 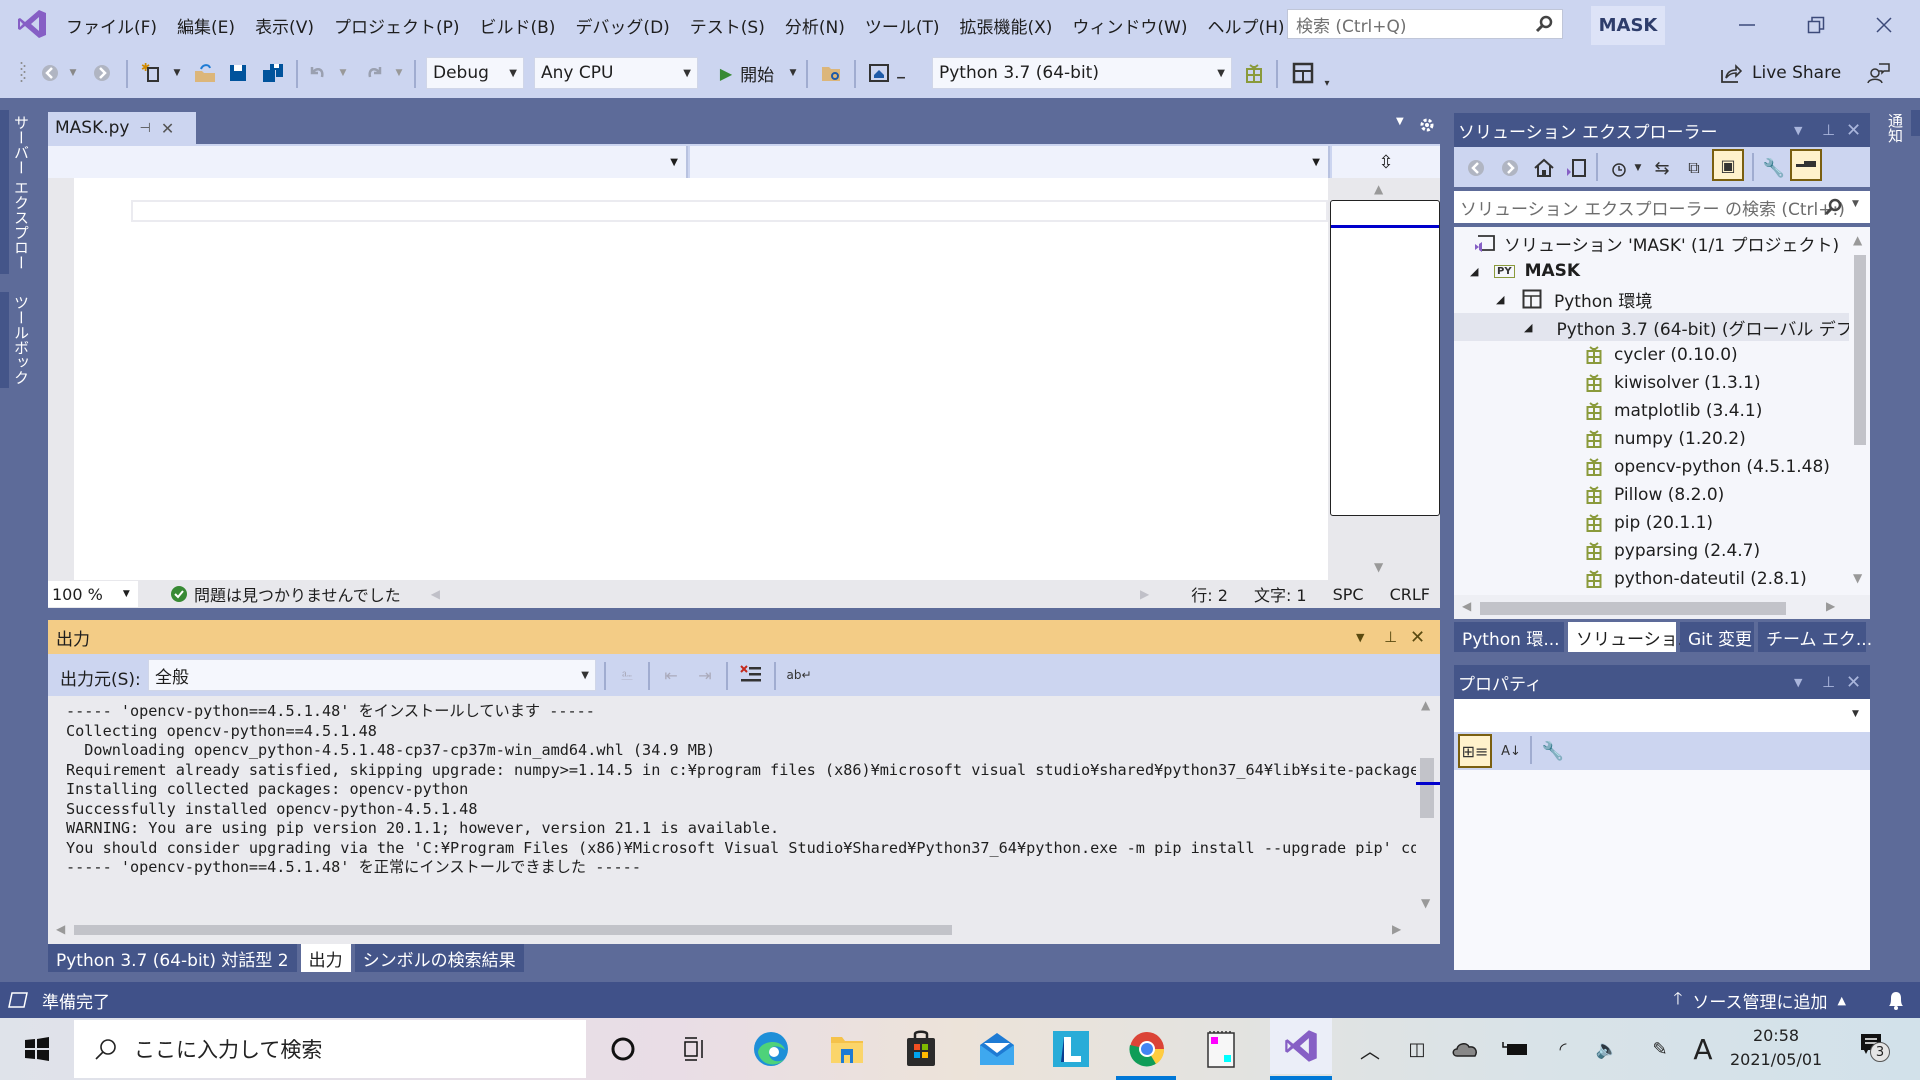 What do you see at coordinates (831, 73) in the screenshot?
I see `find-in-files-button` at bounding box center [831, 73].